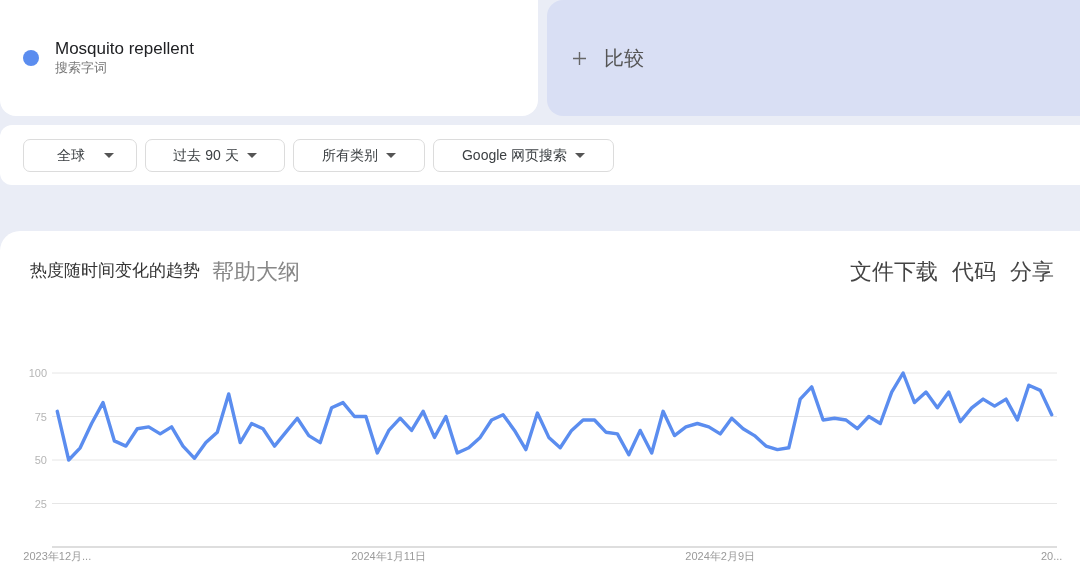 The height and width of the screenshot is (564, 1080). I want to click on compare-button: 比较, so click(813, 58).